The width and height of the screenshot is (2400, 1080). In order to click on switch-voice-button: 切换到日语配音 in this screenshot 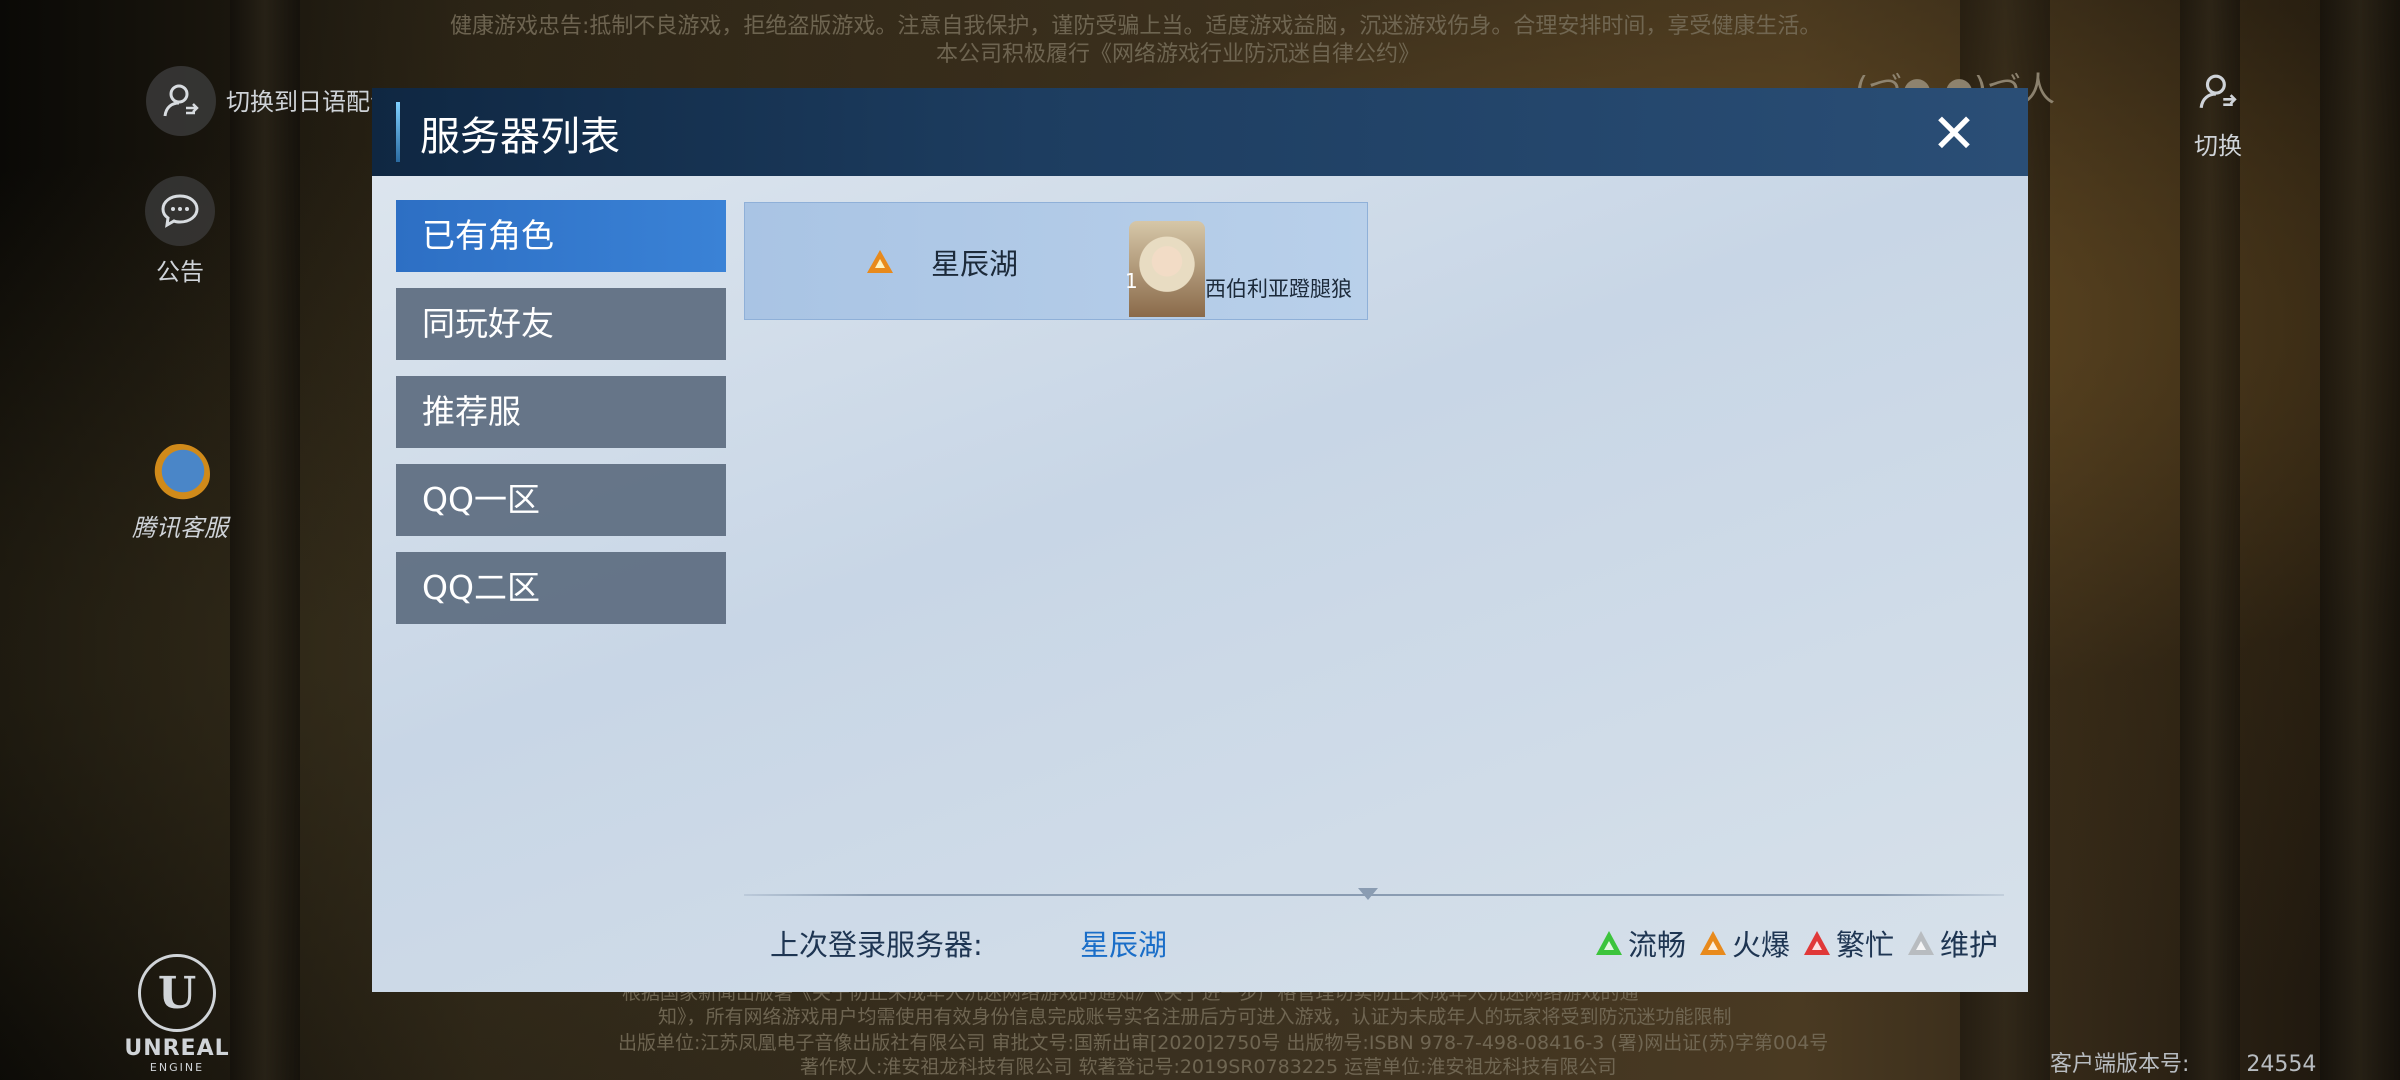, I will do `click(271, 101)`.